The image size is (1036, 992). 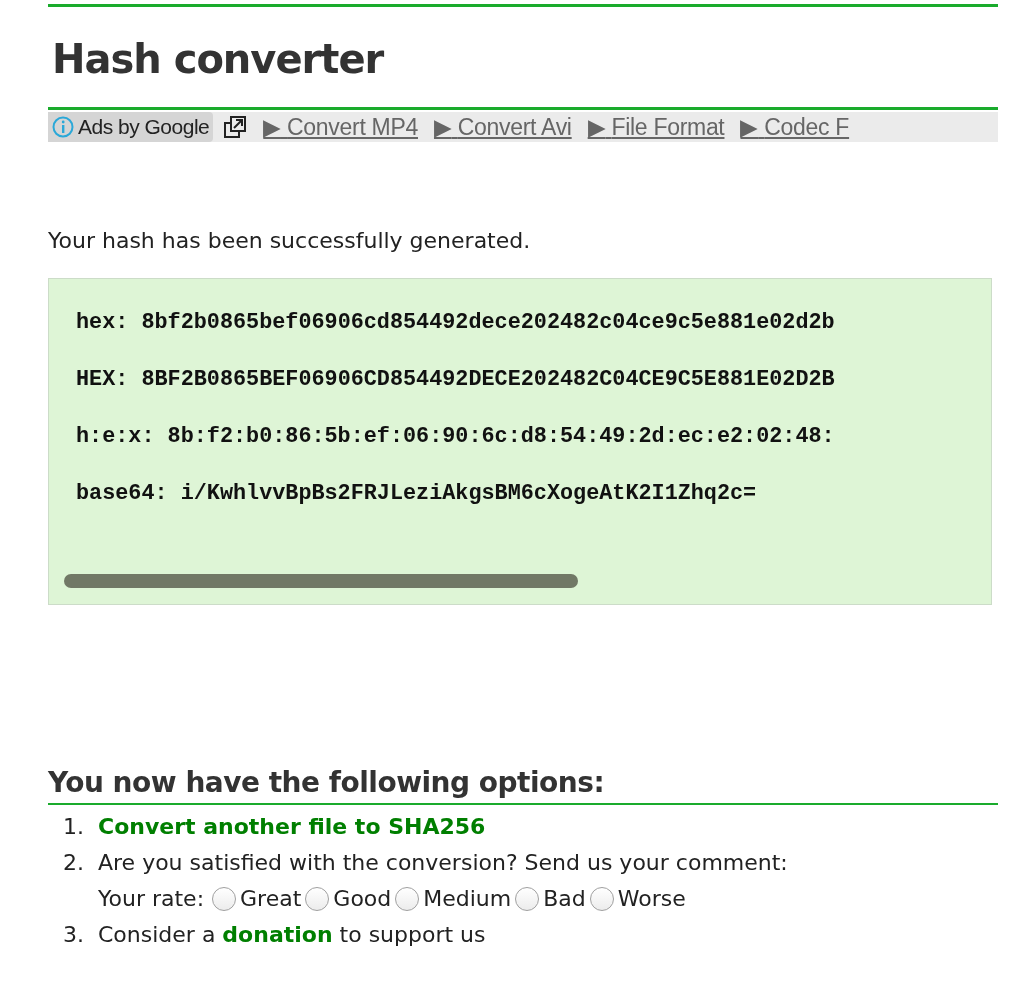 I want to click on hash-line: h:e:x: 8b:f2:b0:86:5b:ef:06:90:6c:d8:54:49:2d:ec:e2:02:48:, so click(x=456, y=437).